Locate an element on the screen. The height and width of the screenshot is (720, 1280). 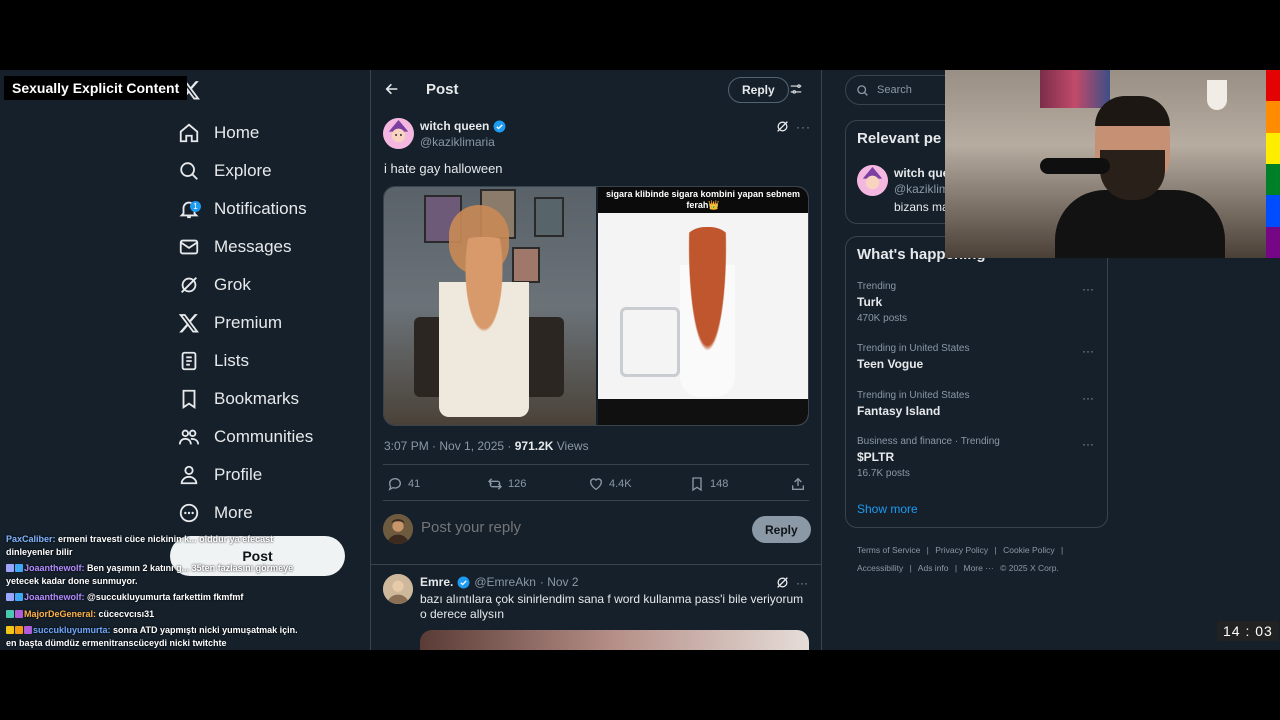
nav-communities: Communities is located at coordinates (245, 437).